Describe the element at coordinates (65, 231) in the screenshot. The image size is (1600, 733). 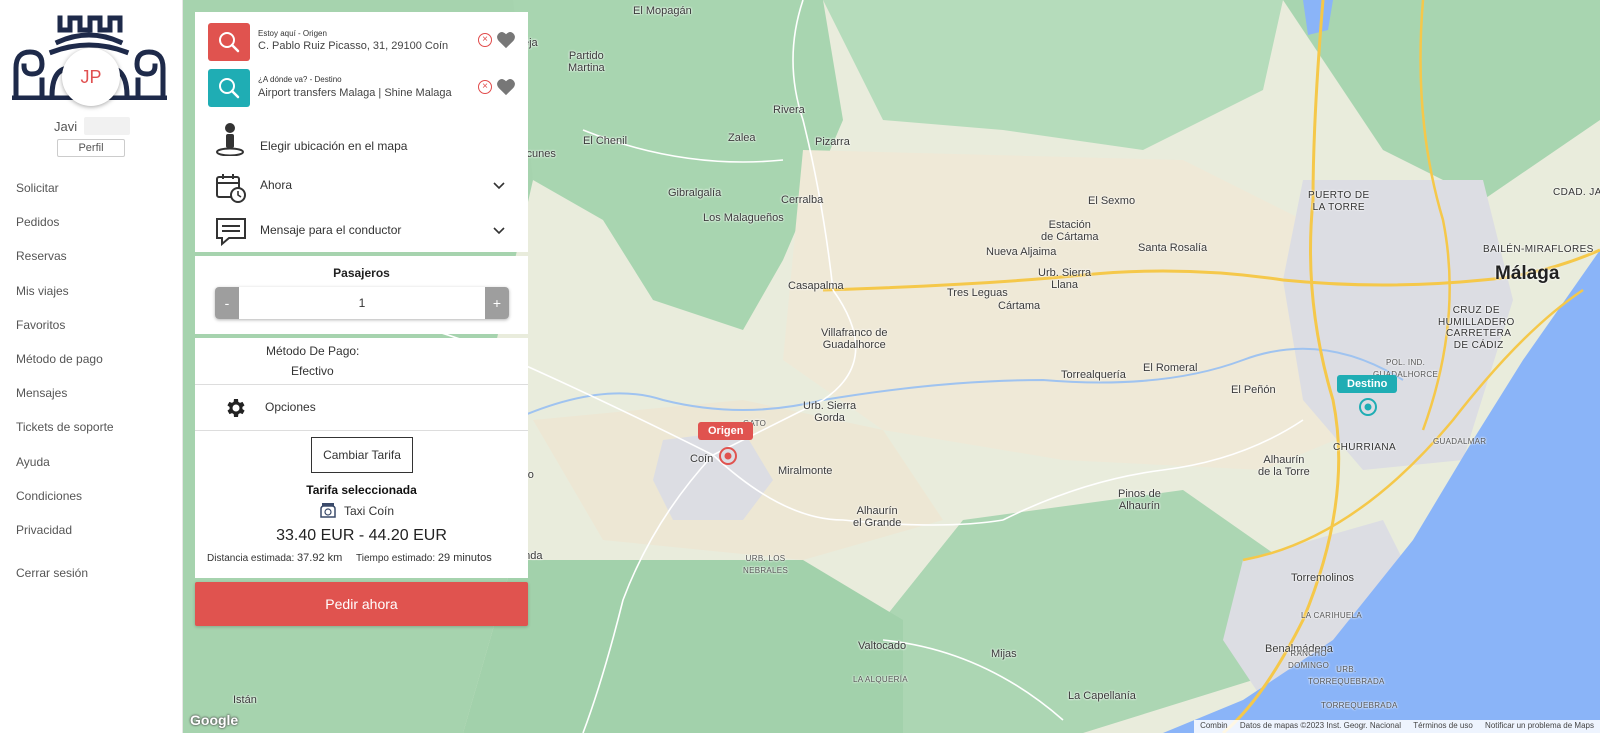
I see `nav-item-pedidos: Pedidos` at that location.